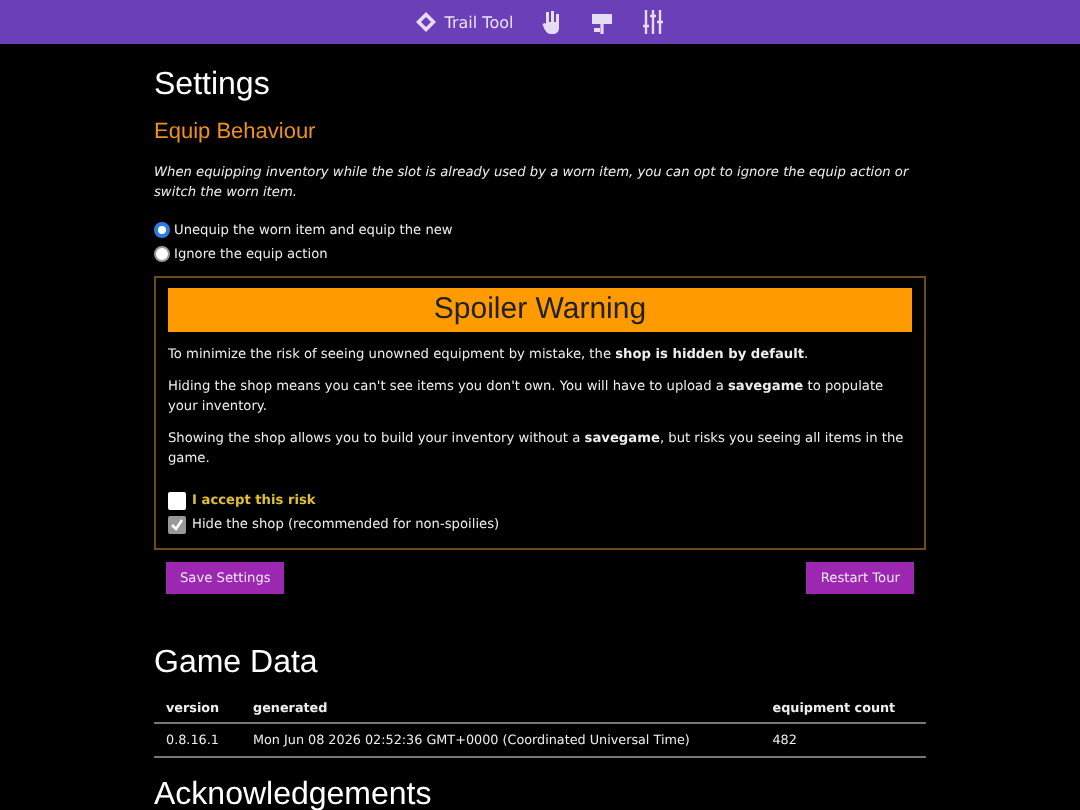 The width and height of the screenshot is (1080, 810). I want to click on hand-icon, so click(551, 22).